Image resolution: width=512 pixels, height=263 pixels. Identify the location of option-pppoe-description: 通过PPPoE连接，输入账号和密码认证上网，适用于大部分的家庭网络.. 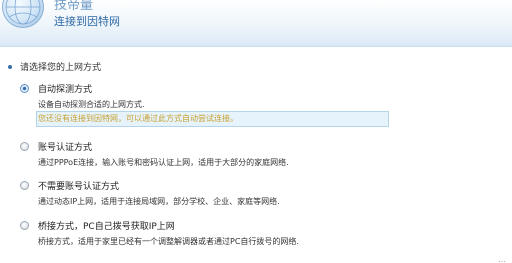
(163, 162).